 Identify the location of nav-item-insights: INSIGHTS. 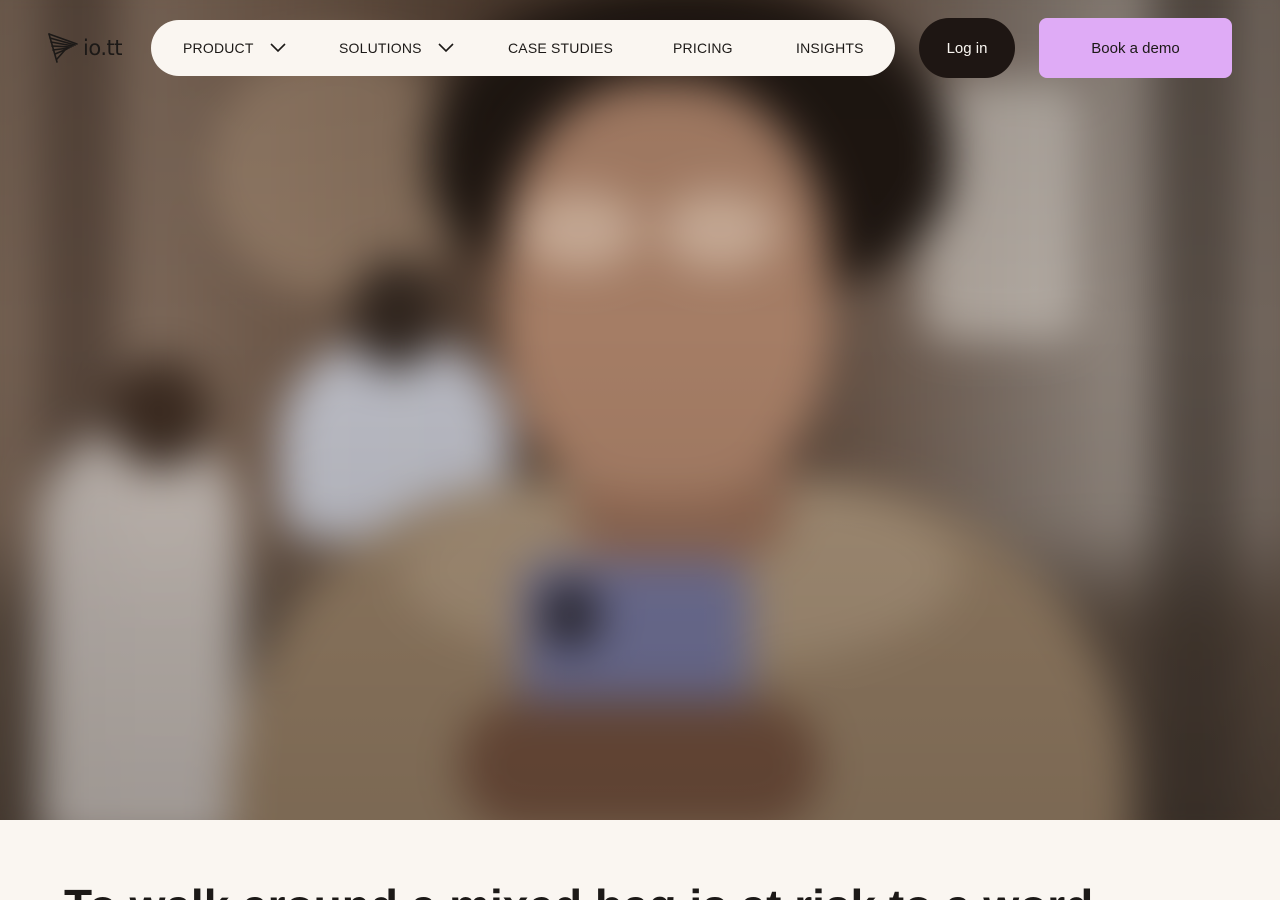
(830, 48).